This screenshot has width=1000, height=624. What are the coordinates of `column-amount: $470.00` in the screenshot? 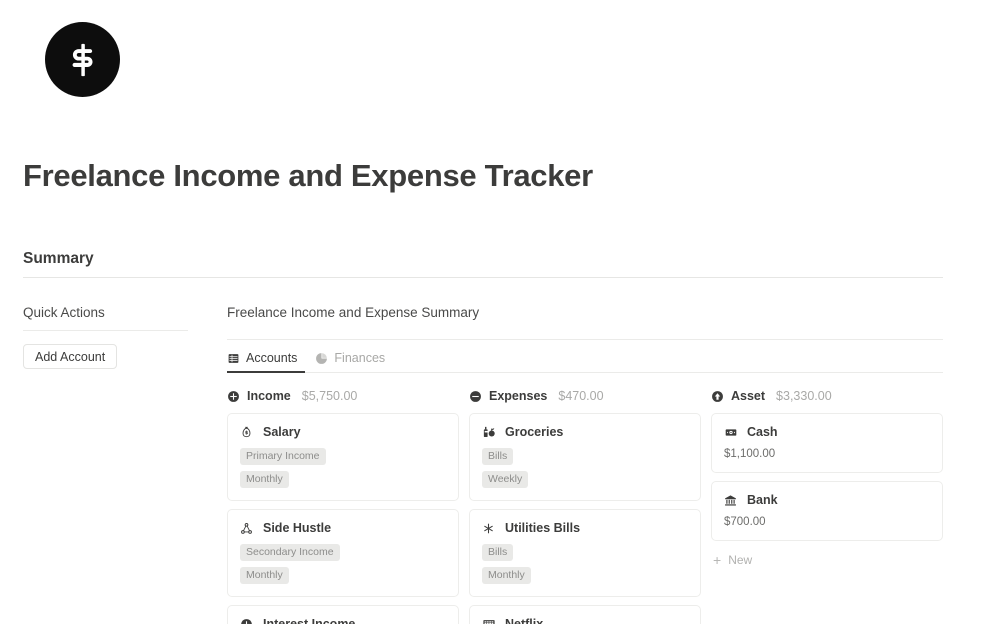 It's located at (581, 396).